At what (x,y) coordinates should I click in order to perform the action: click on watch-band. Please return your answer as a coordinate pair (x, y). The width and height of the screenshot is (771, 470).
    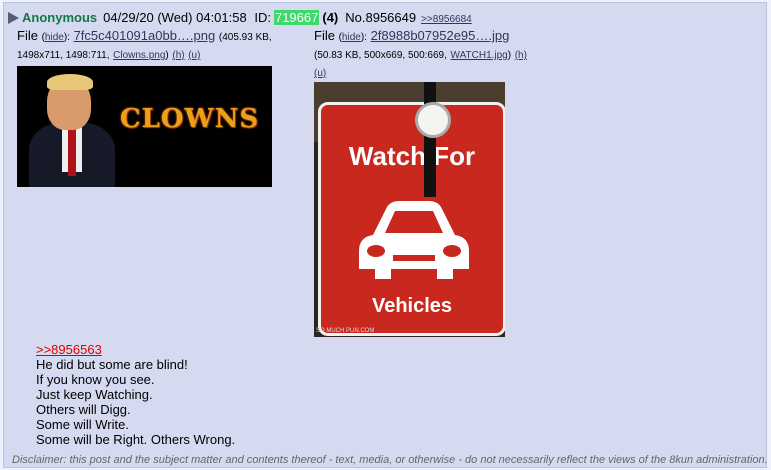
    Looking at the image, I should click on (430, 139).